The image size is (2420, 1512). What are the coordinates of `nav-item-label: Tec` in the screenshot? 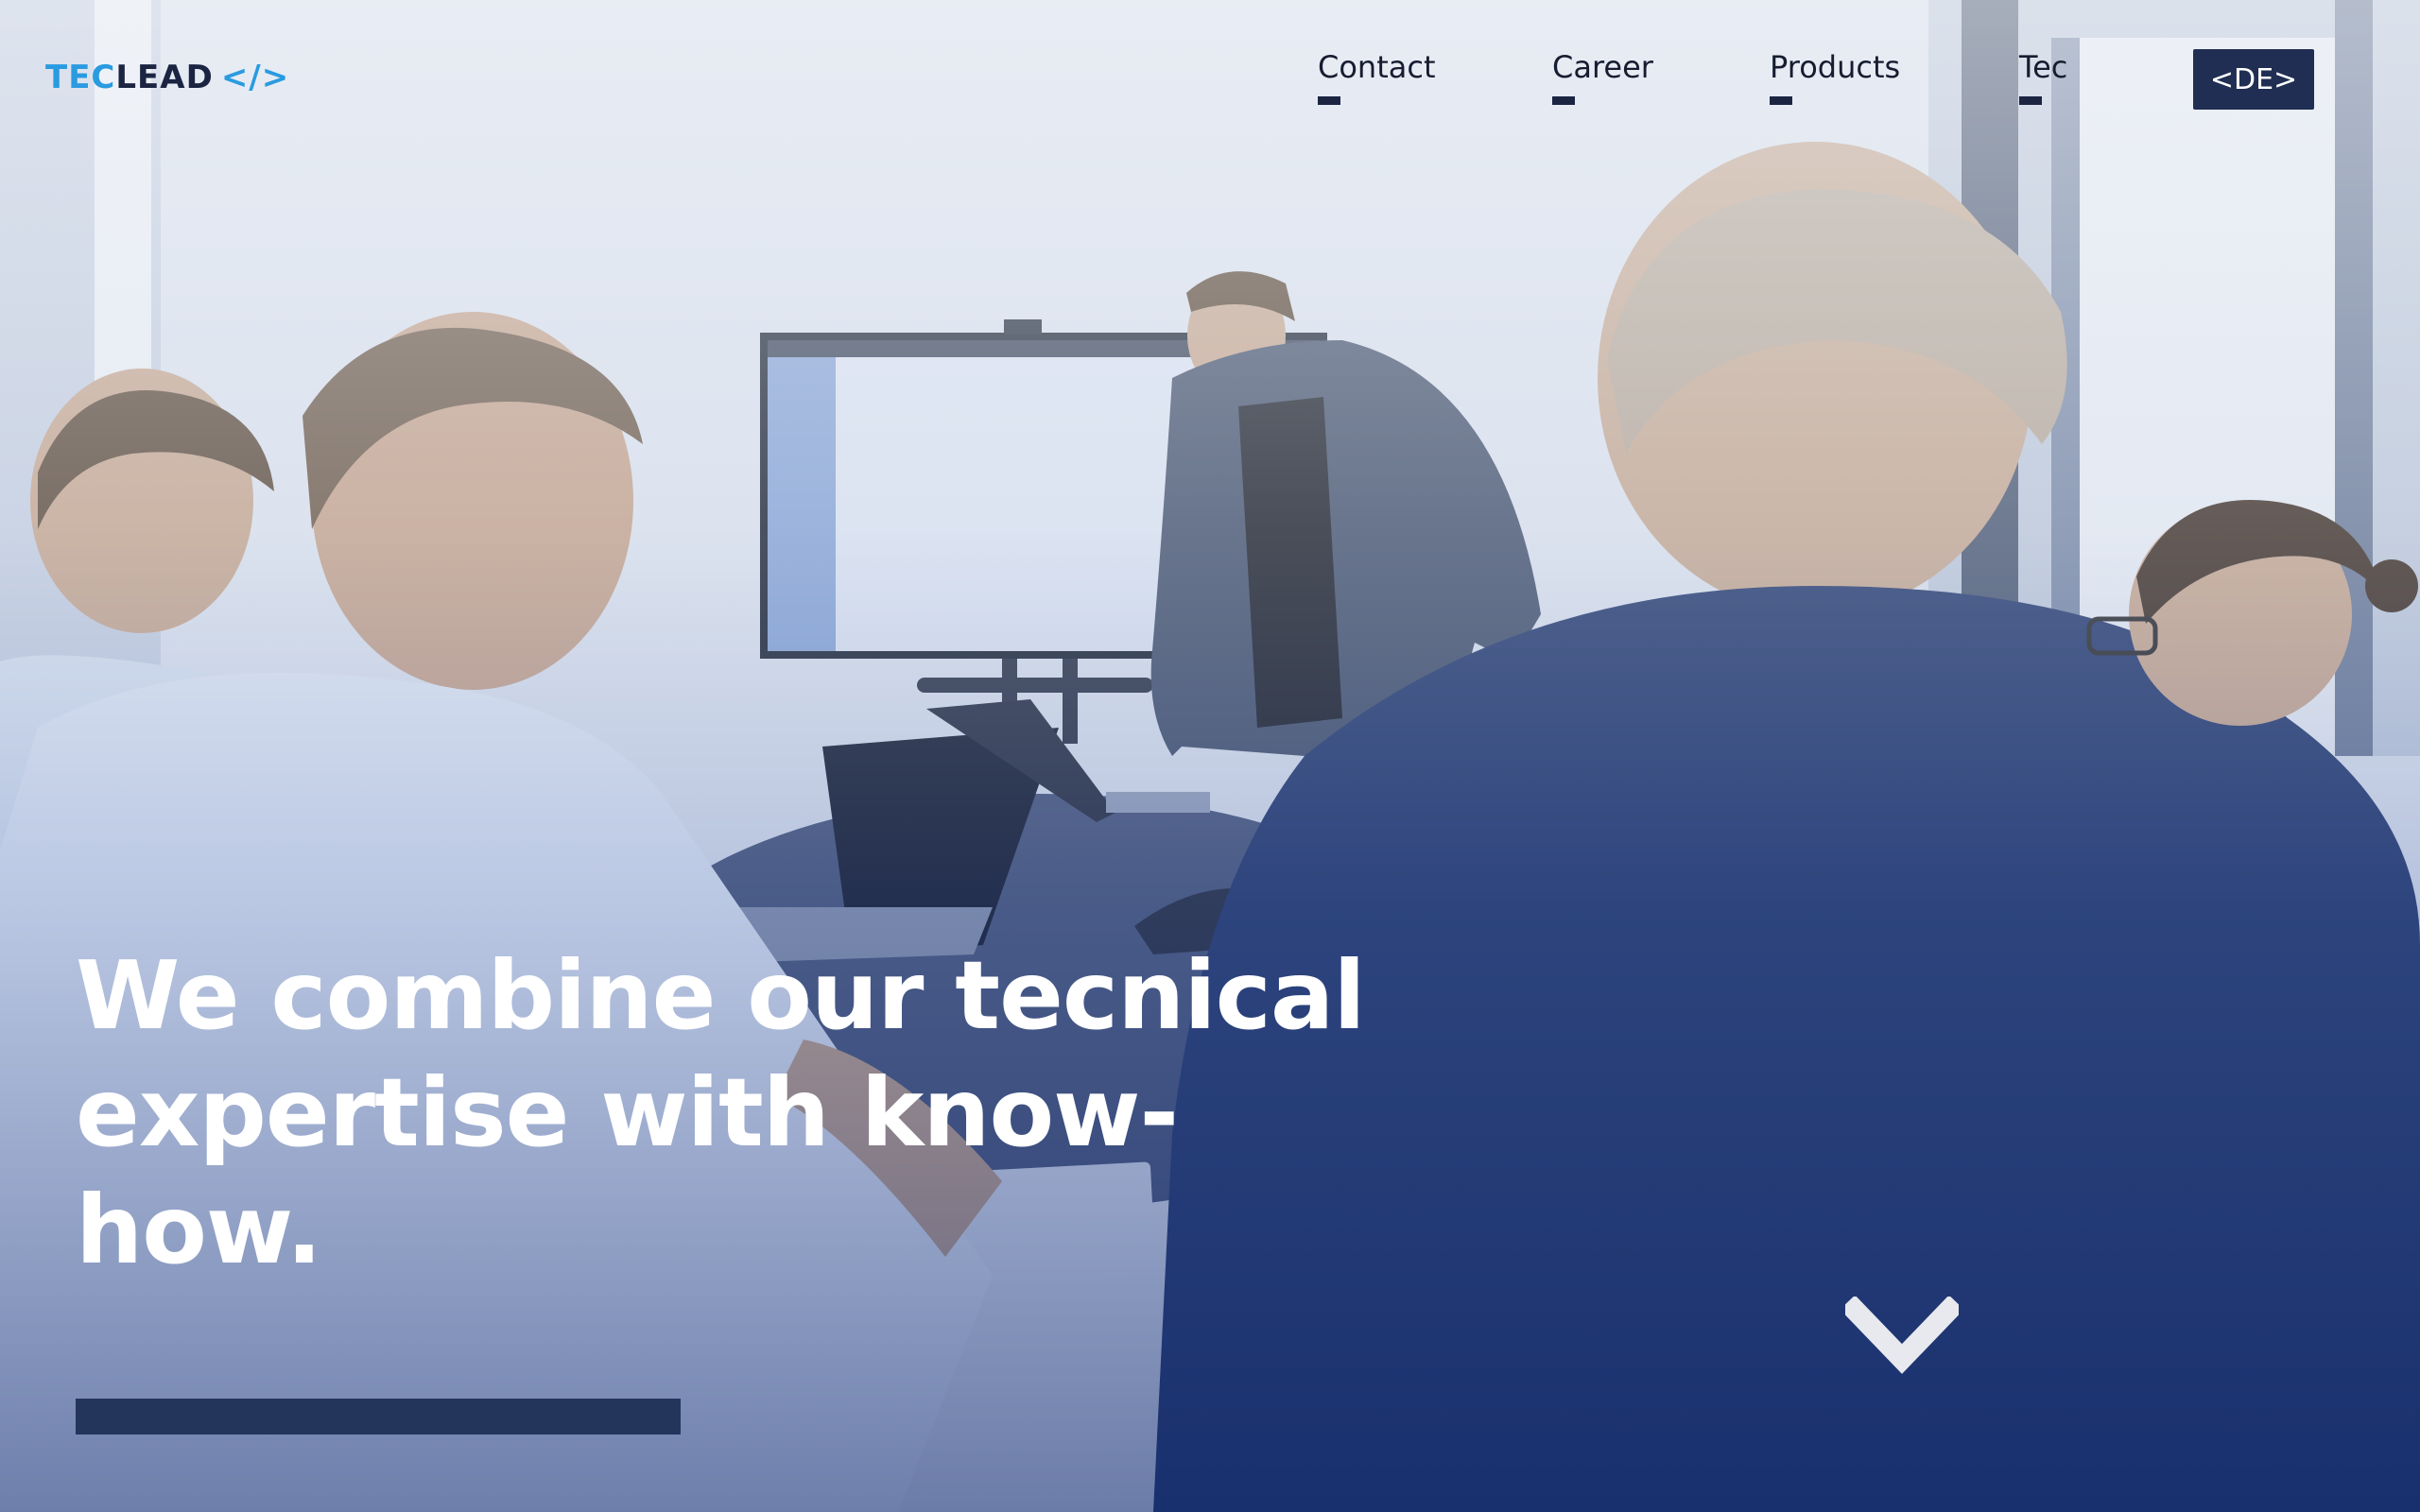 It's located at (2043, 67).